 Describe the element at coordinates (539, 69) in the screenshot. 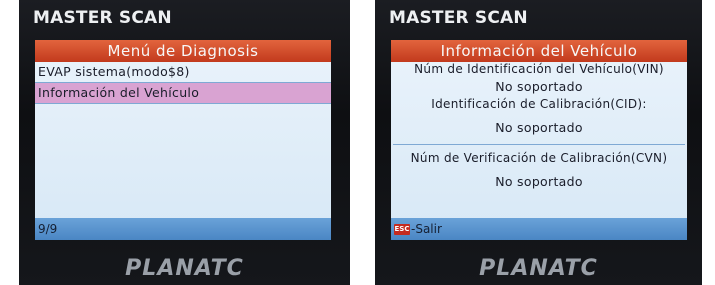

I see `vin-label: Núm de Identificación del Vehículo(VIN)` at that location.